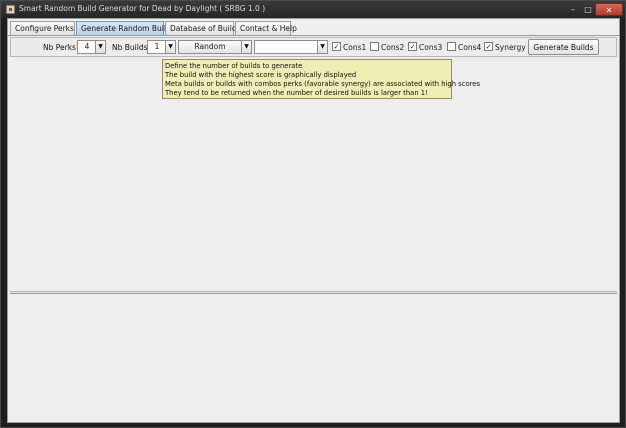  Describe the element at coordinates (588, 9) in the screenshot. I see `maximize-button: □` at that location.